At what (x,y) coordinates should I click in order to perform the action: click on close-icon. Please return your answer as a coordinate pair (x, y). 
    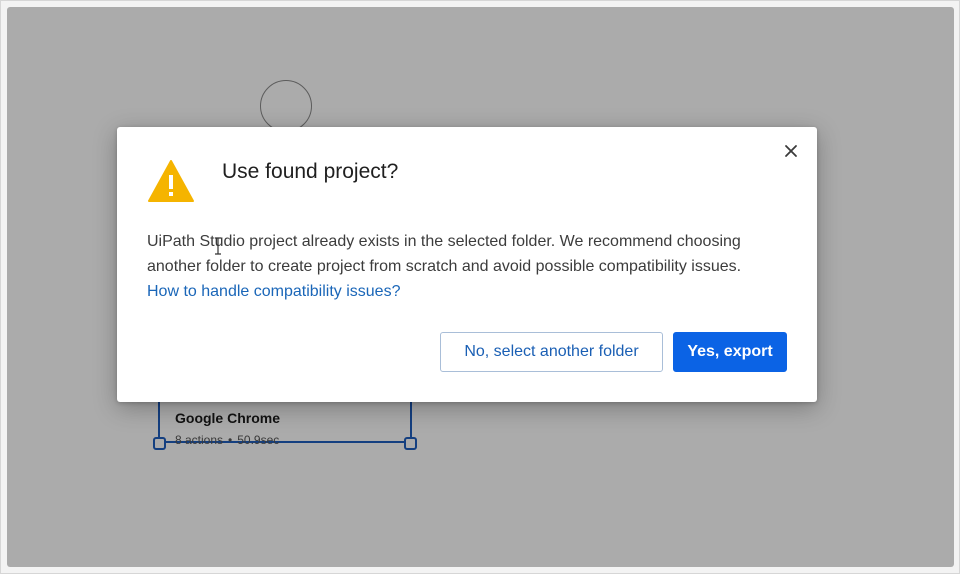
    Looking at the image, I should click on (791, 151).